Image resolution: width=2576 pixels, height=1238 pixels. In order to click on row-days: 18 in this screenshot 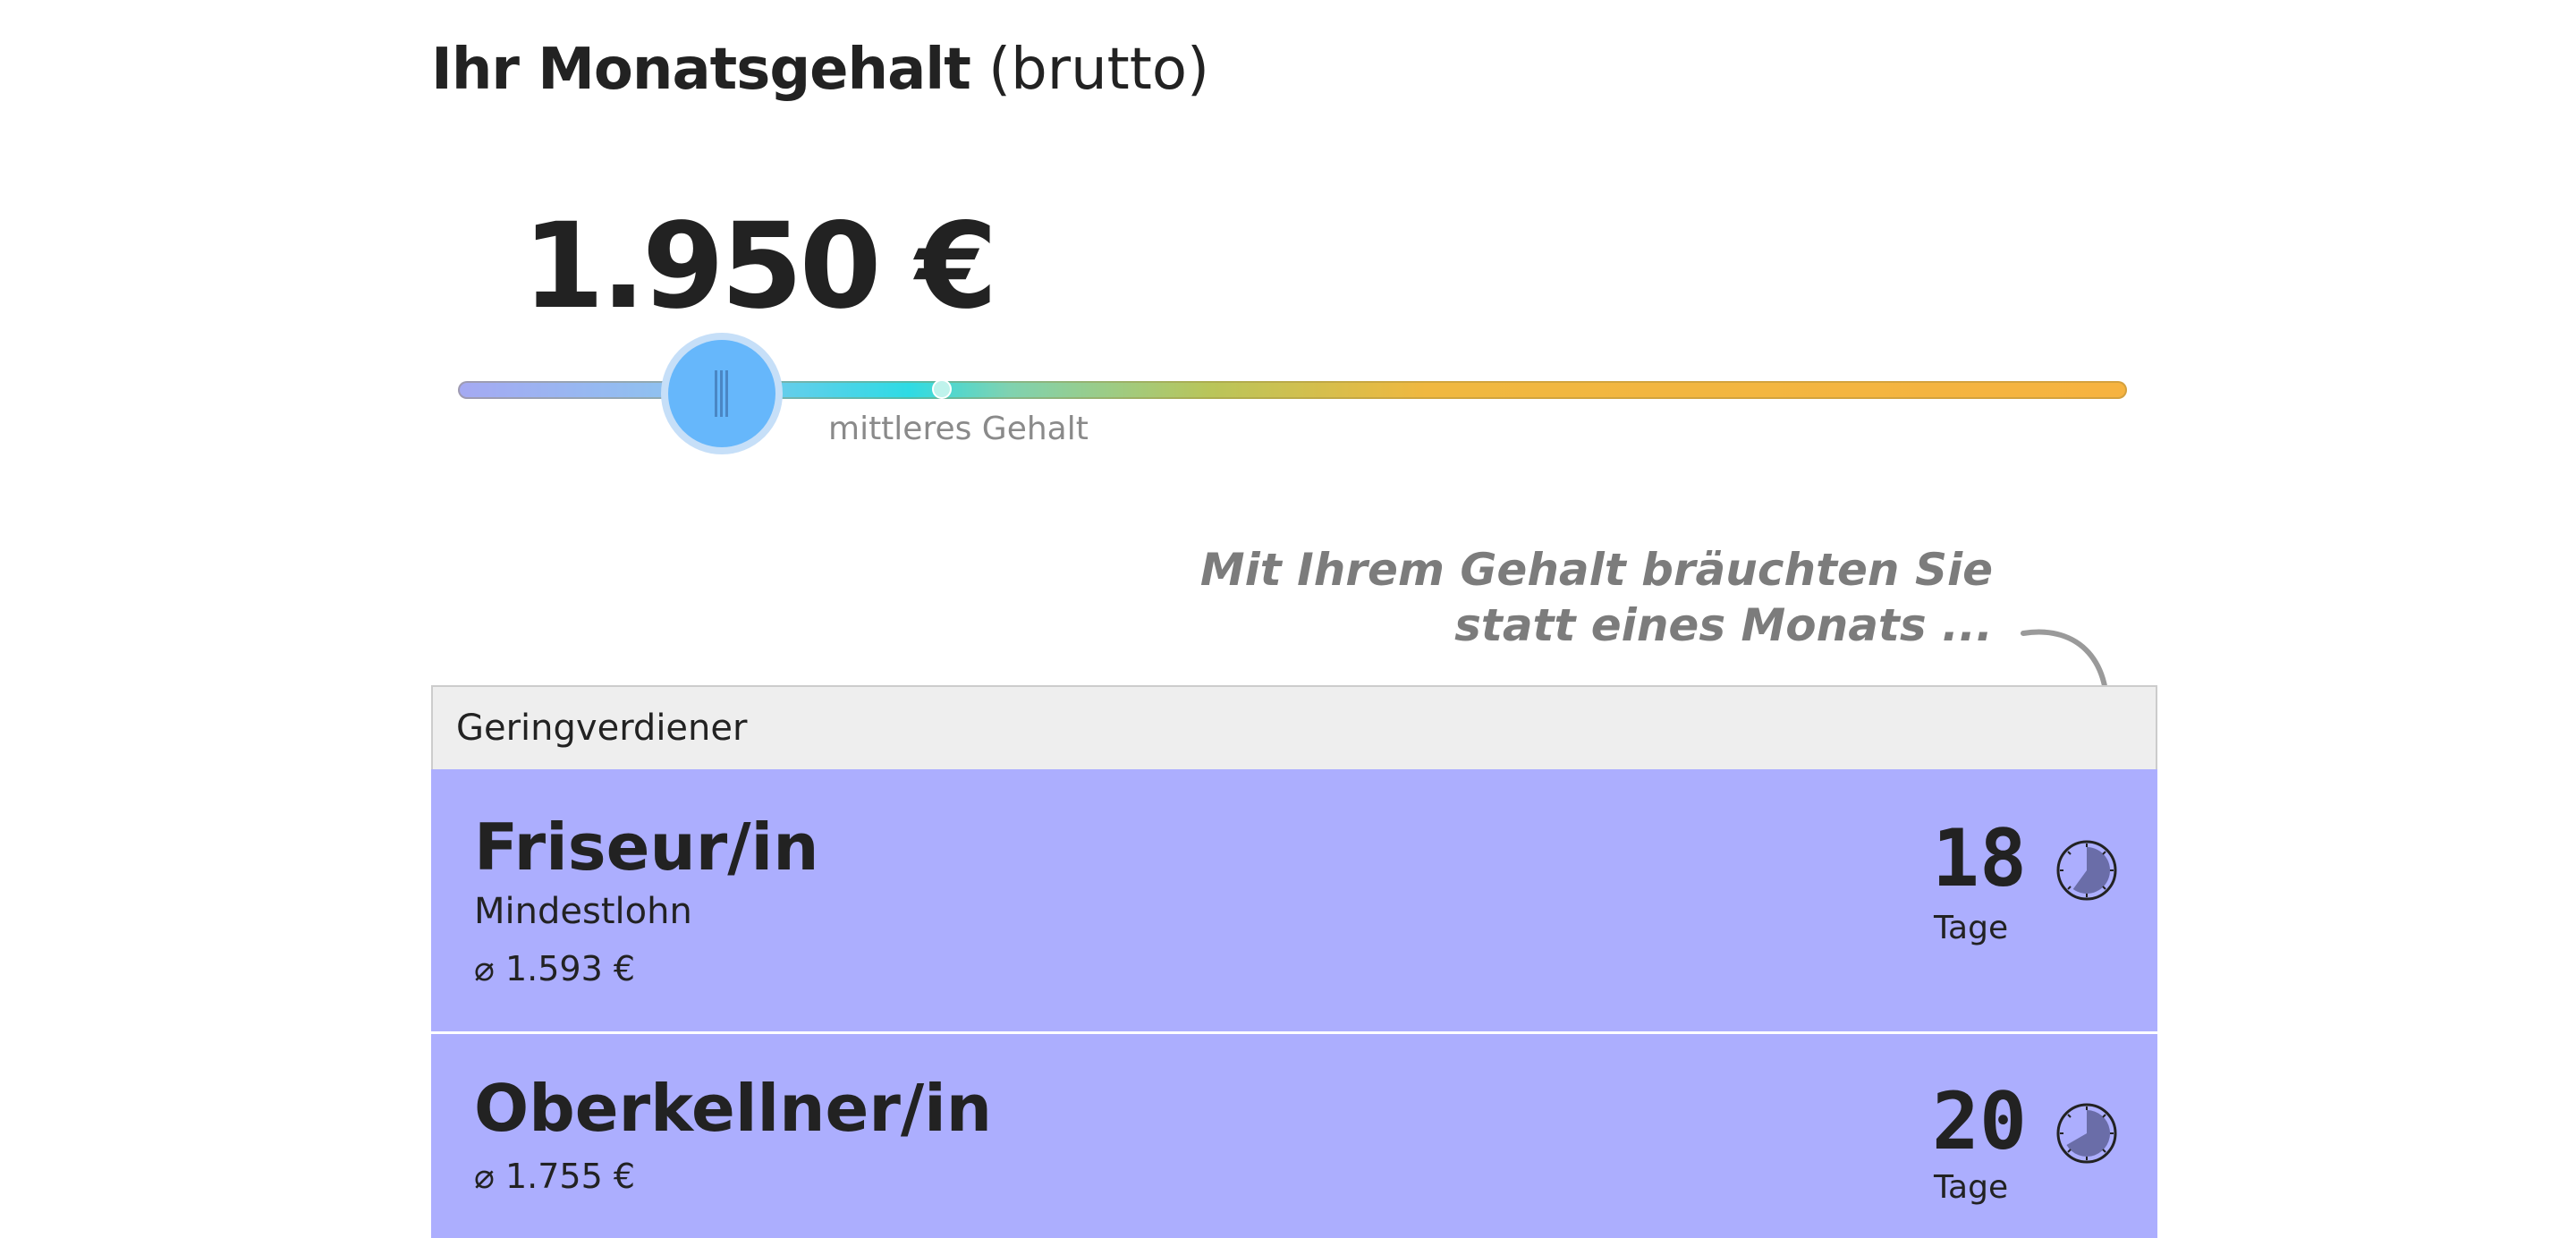, I will do `click(1979, 858)`.